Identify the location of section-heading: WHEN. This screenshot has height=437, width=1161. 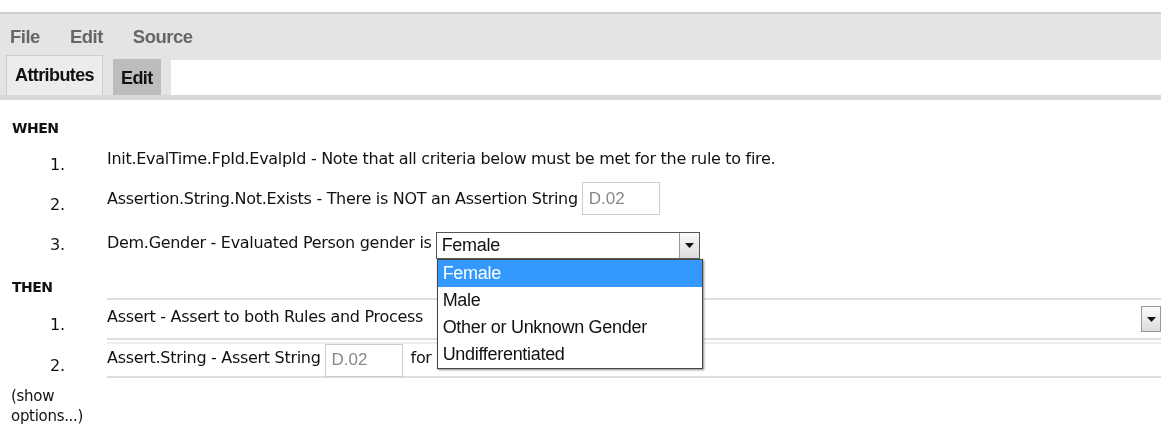
(36, 128).